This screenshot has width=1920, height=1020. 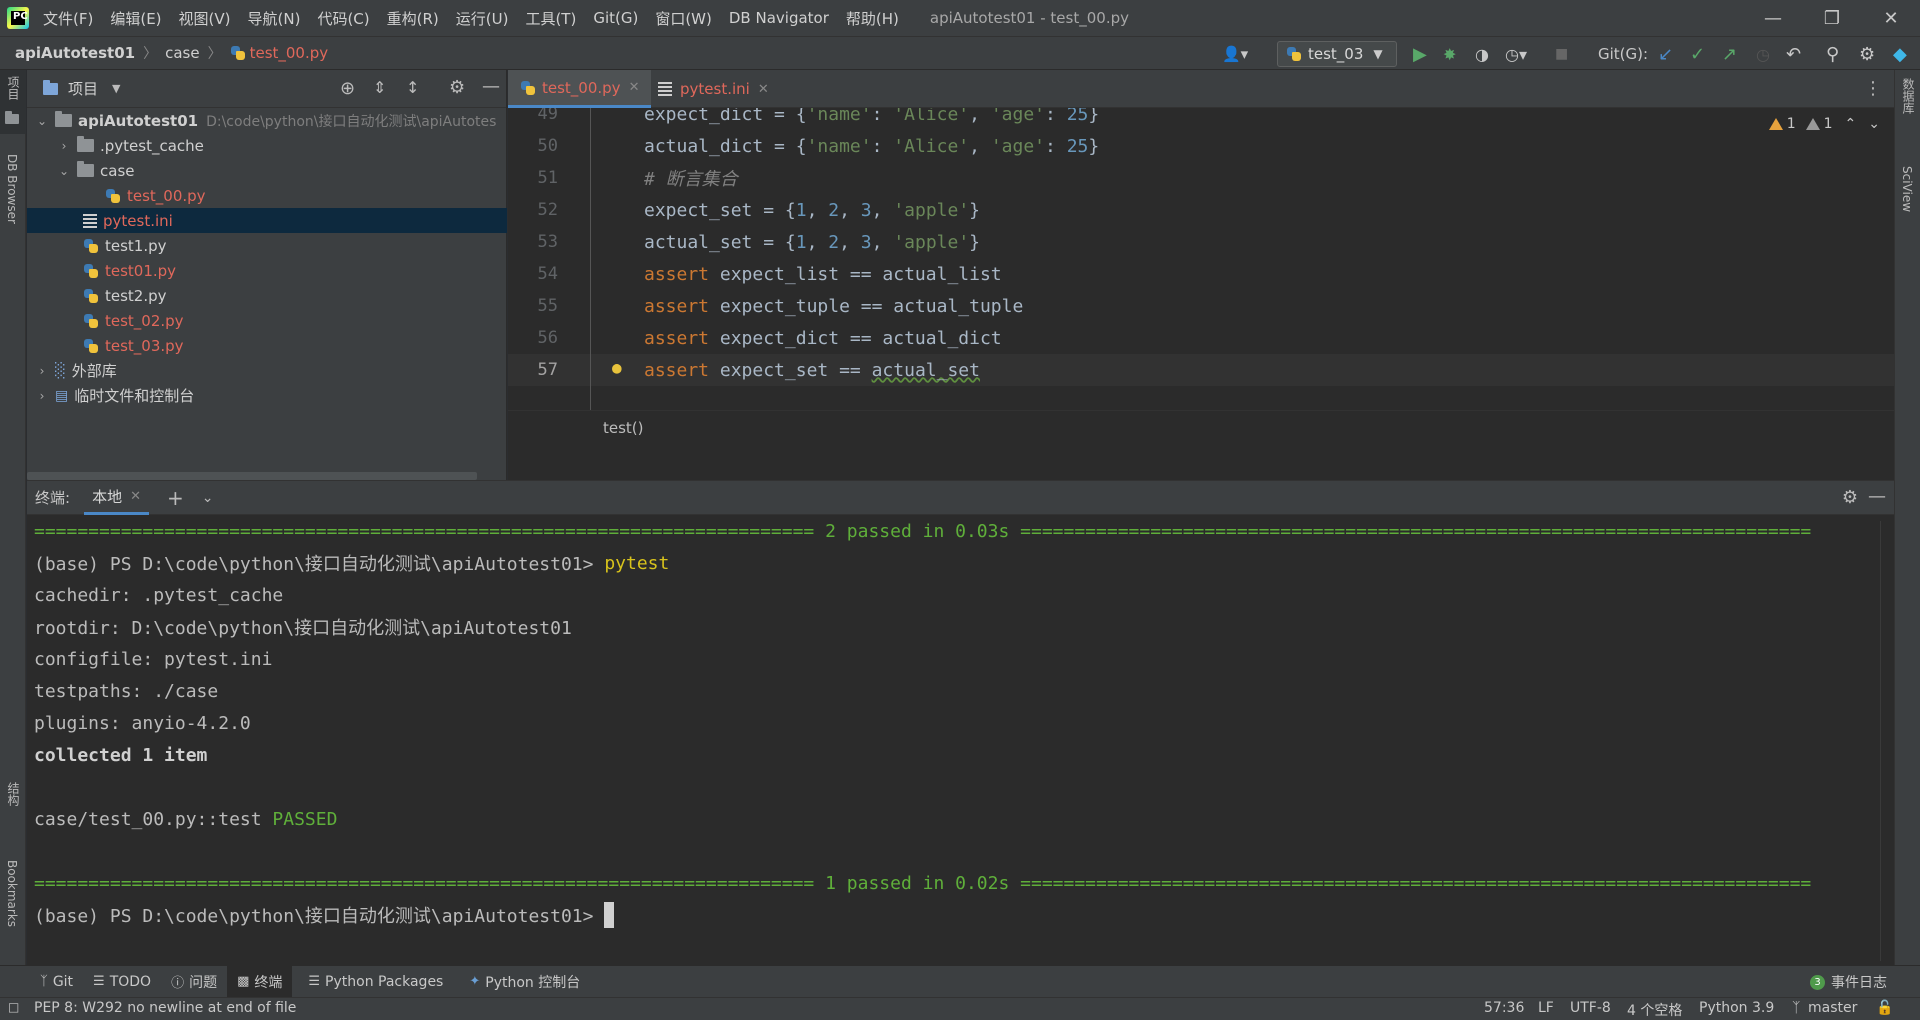 What do you see at coordinates (1201, 274) in the screenshot?
I see `code-line: 54 assert expect_list == actual_list` at bounding box center [1201, 274].